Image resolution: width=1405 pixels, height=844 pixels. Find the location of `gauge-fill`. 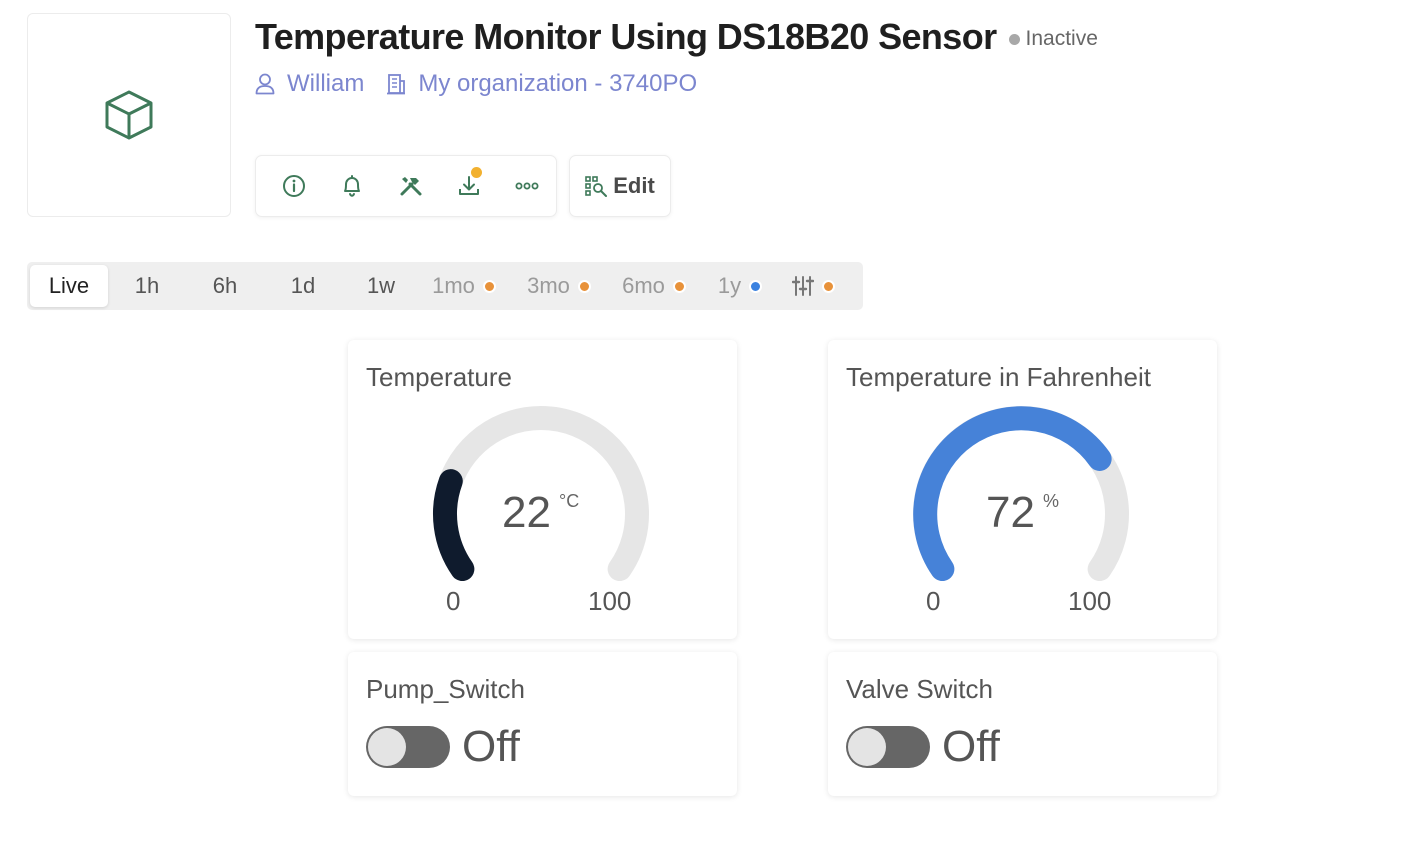

gauge-fill is located at coordinates (454, 525).